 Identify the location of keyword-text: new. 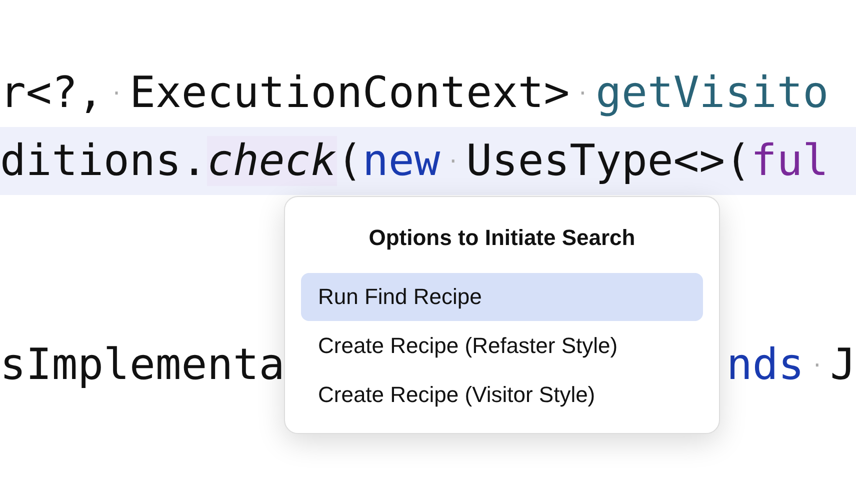
(401, 161).